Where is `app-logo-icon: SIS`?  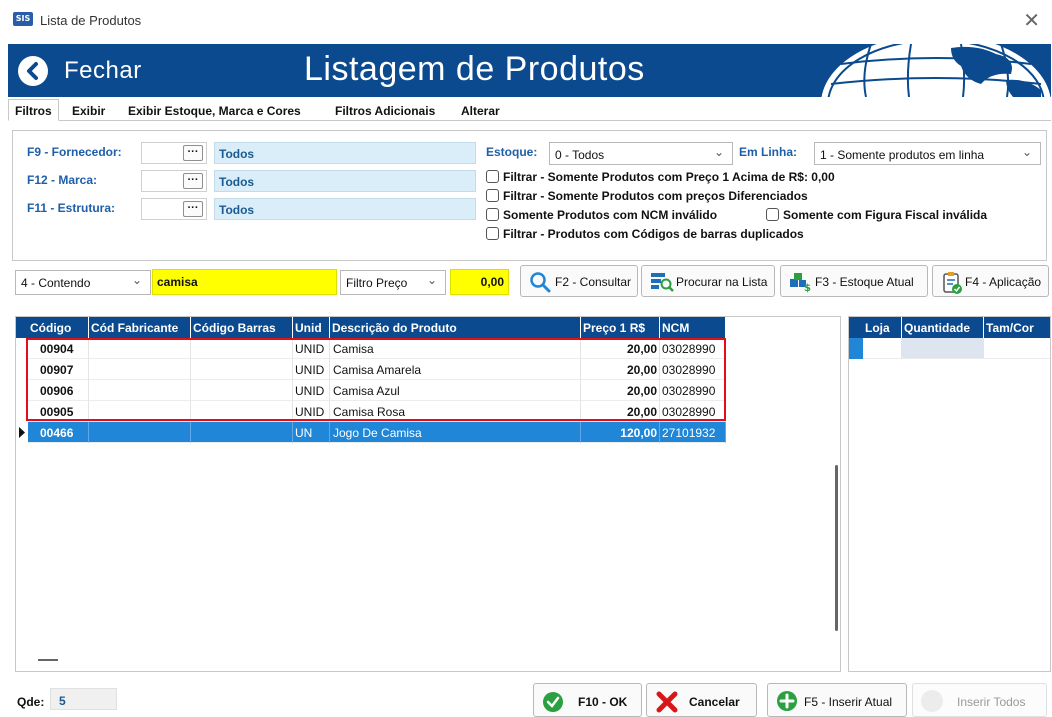 app-logo-icon: SIS is located at coordinates (23, 19).